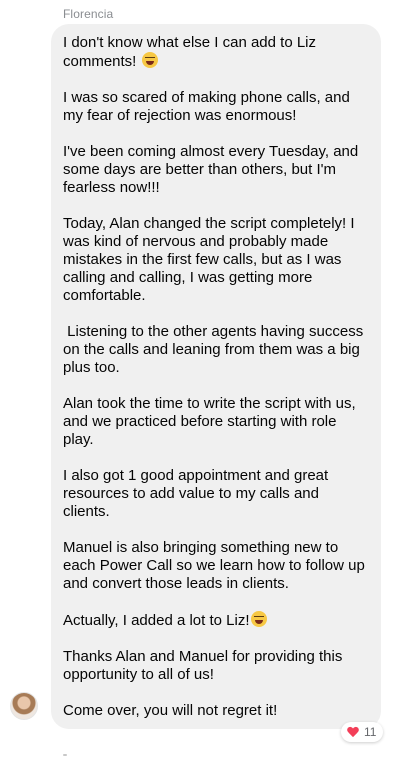 This screenshot has width=415, height=759. What do you see at coordinates (215, 620) in the screenshot?
I see `message-paragraph: Actually, I added a lot to Liz!` at bounding box center [215, 620].